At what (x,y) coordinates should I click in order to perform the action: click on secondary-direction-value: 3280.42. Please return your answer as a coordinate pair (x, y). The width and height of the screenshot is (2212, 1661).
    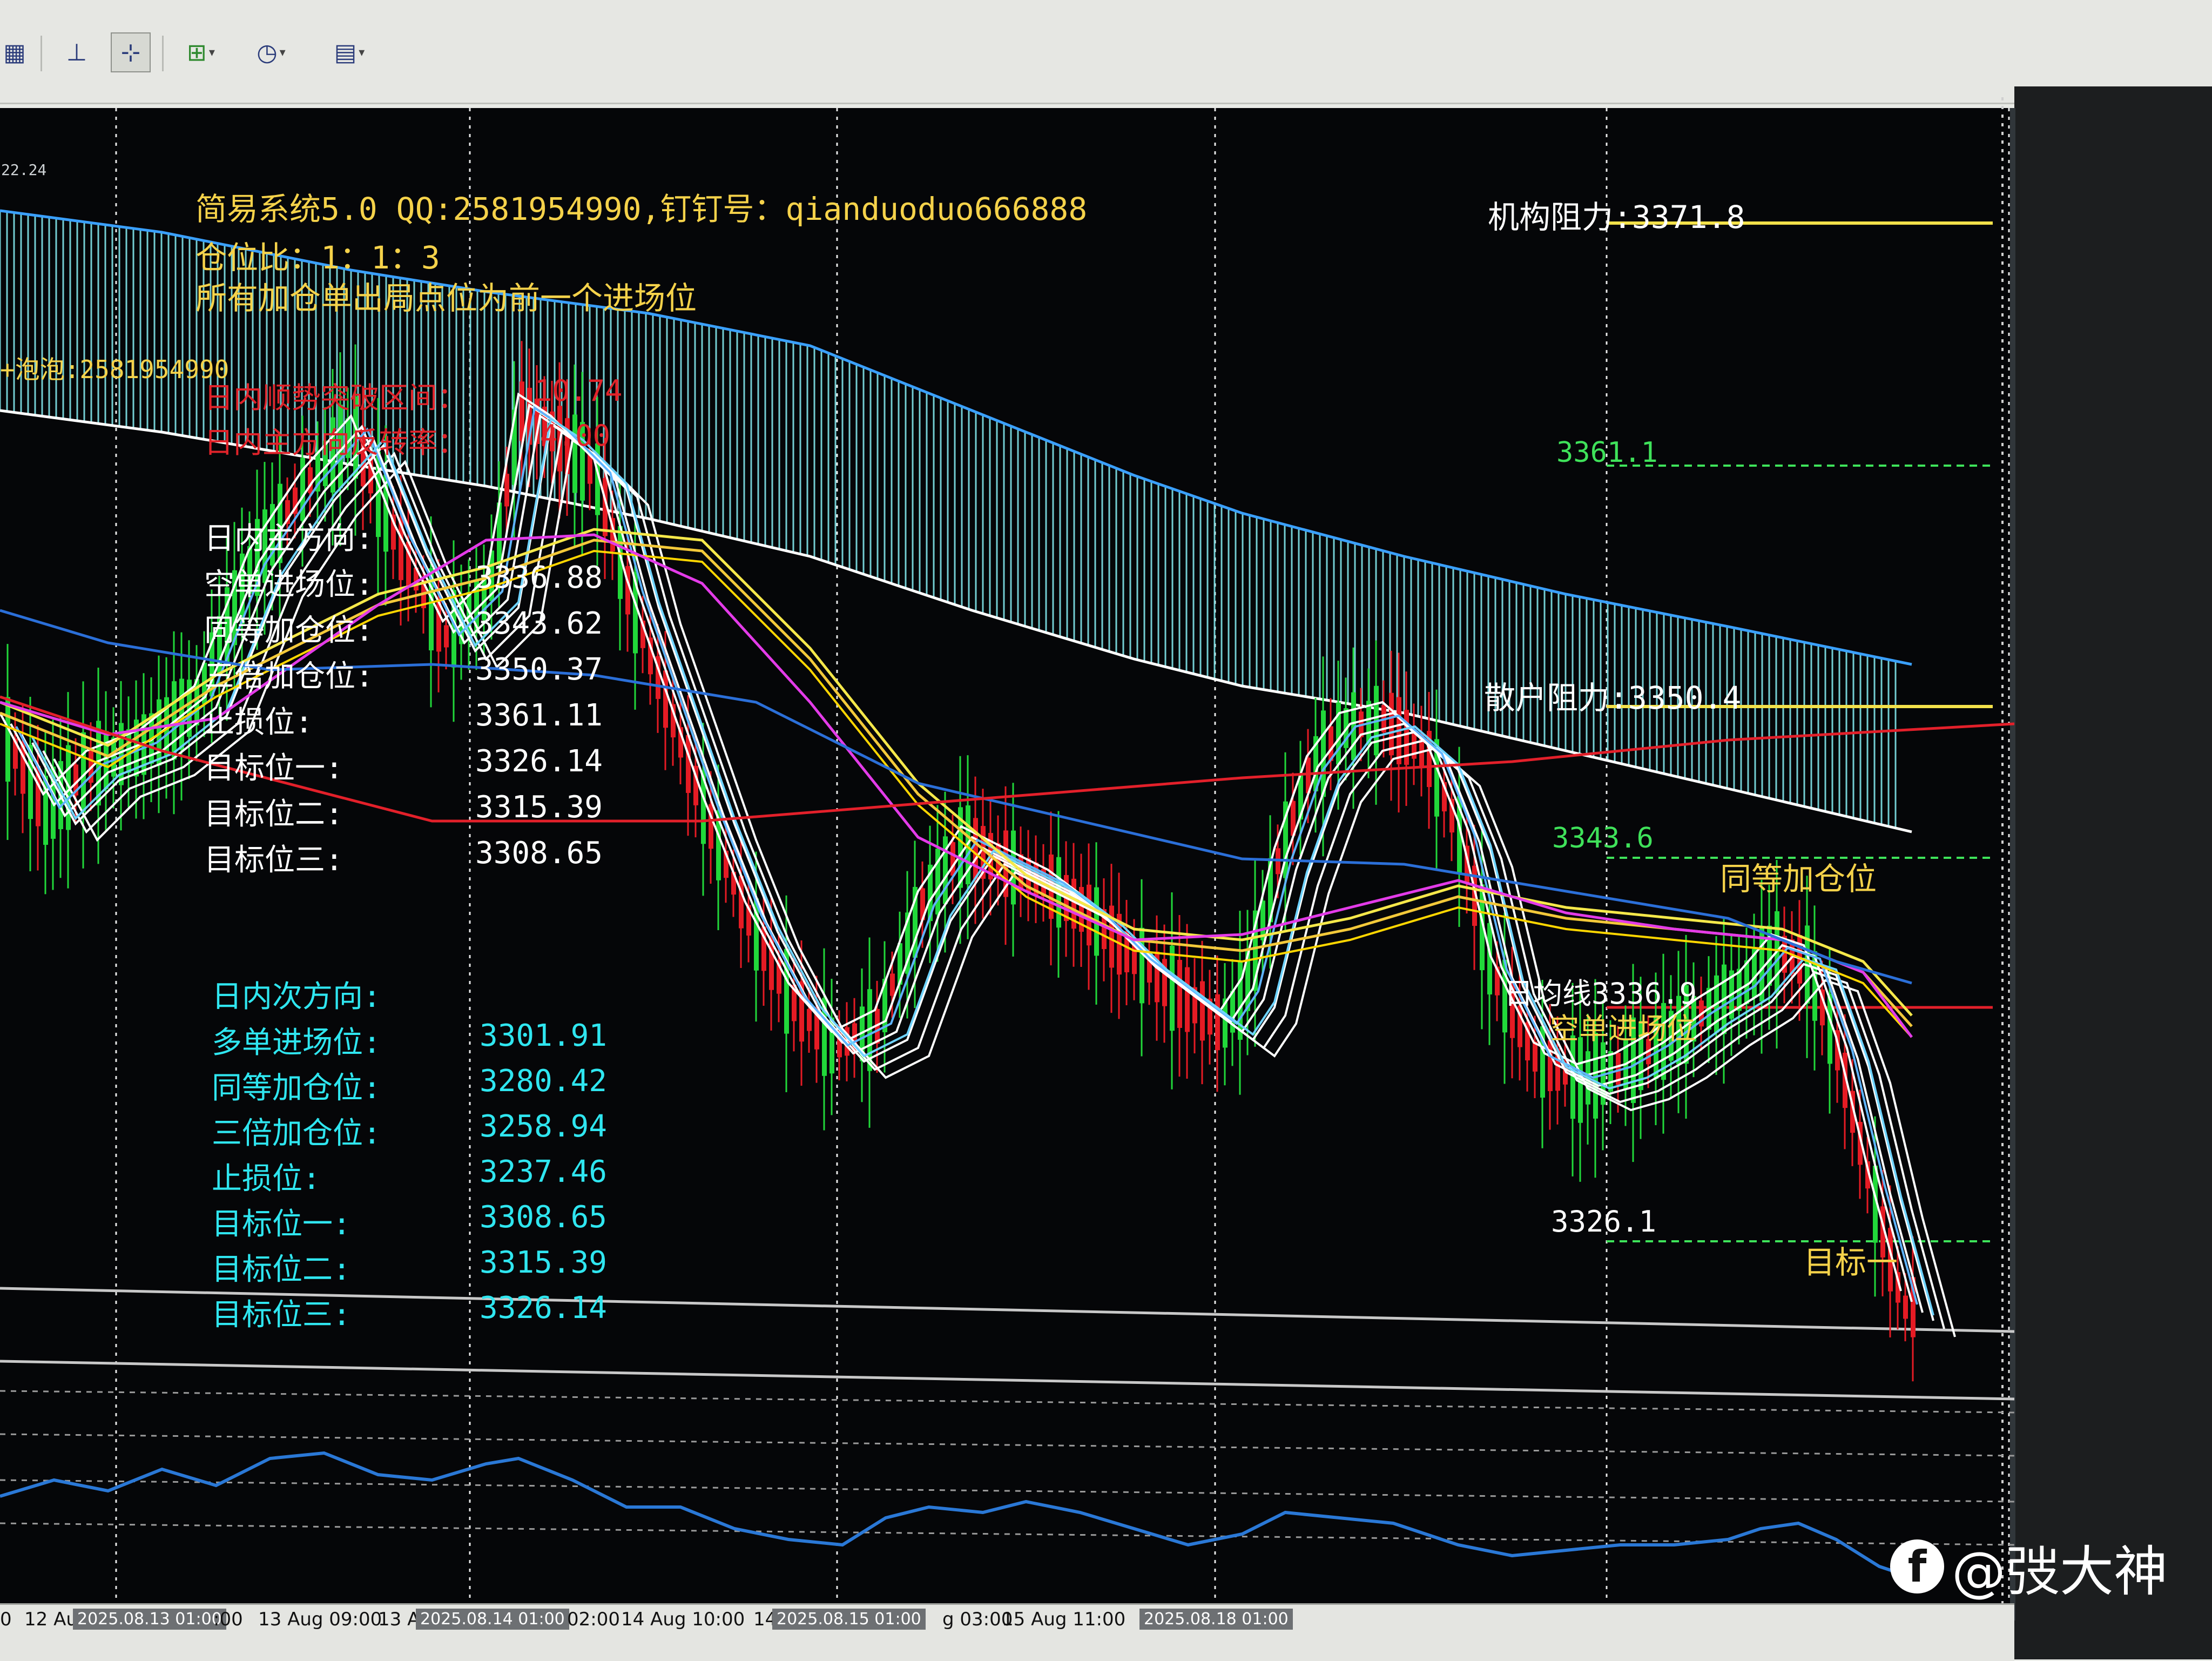
    Looking at the image, I should click on (544, 1081).